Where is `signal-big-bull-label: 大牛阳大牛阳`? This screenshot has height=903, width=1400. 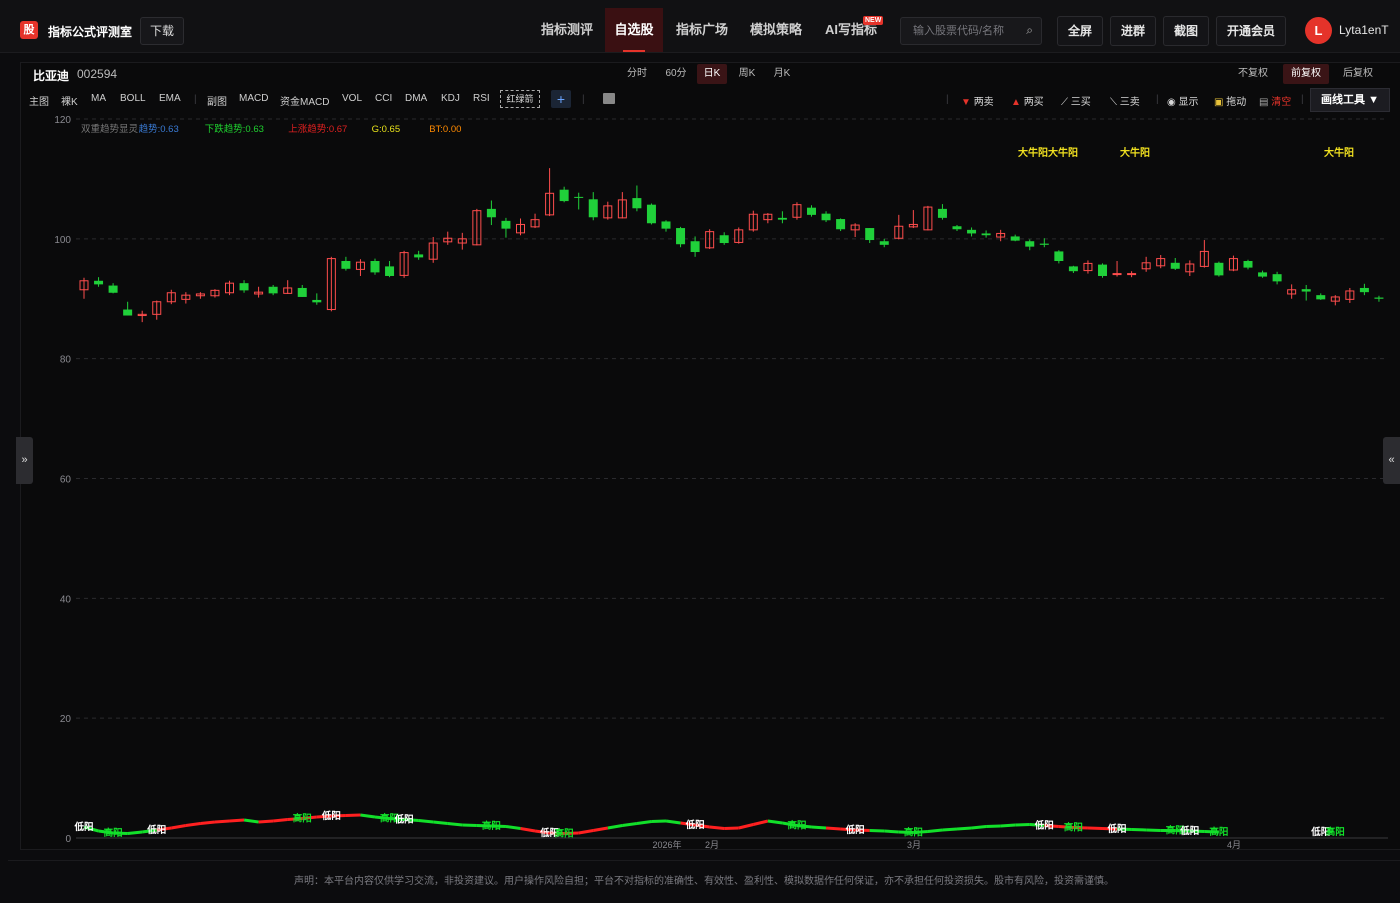 signal-big-bull-label: 大牛阳大牛阳 is located at coordinates (1048, 152).